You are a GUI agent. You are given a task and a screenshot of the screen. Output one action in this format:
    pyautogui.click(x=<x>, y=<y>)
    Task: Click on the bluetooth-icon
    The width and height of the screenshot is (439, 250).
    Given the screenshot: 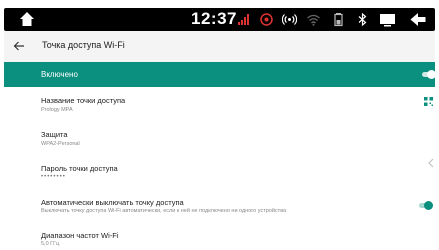 What is the action you would take?
    pyautogui.click(x=362, y=19)
    